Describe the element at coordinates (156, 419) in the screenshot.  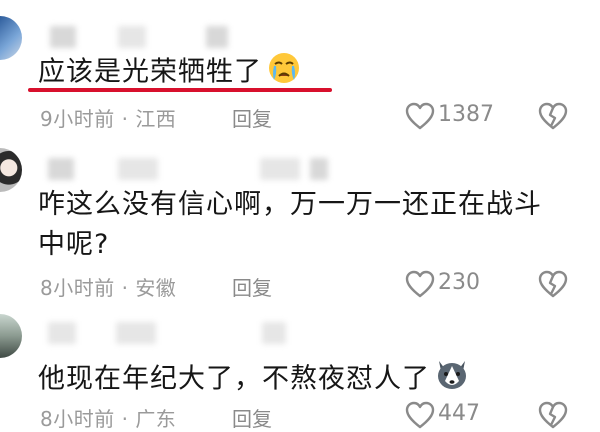
I see `comment-location: 广东` at that location.